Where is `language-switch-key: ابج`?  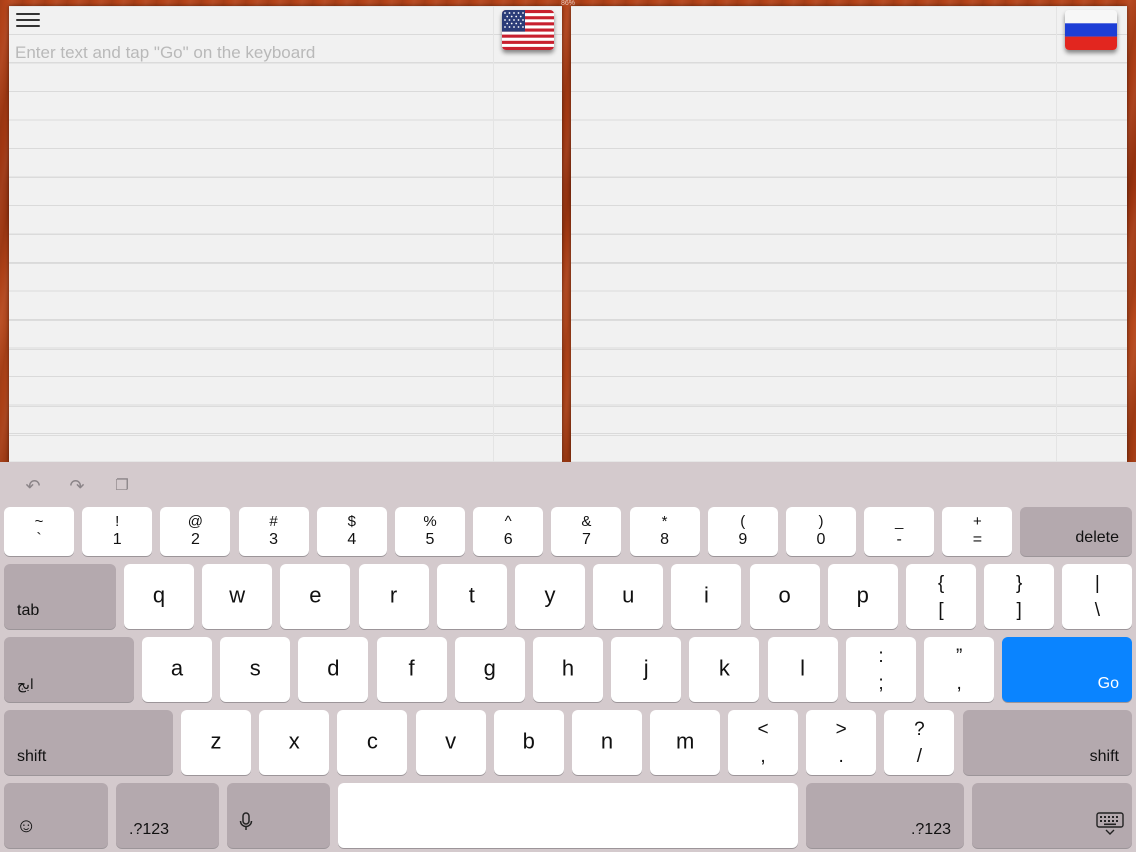 language-switch-key: ابج is located at coordinates (69, 669).